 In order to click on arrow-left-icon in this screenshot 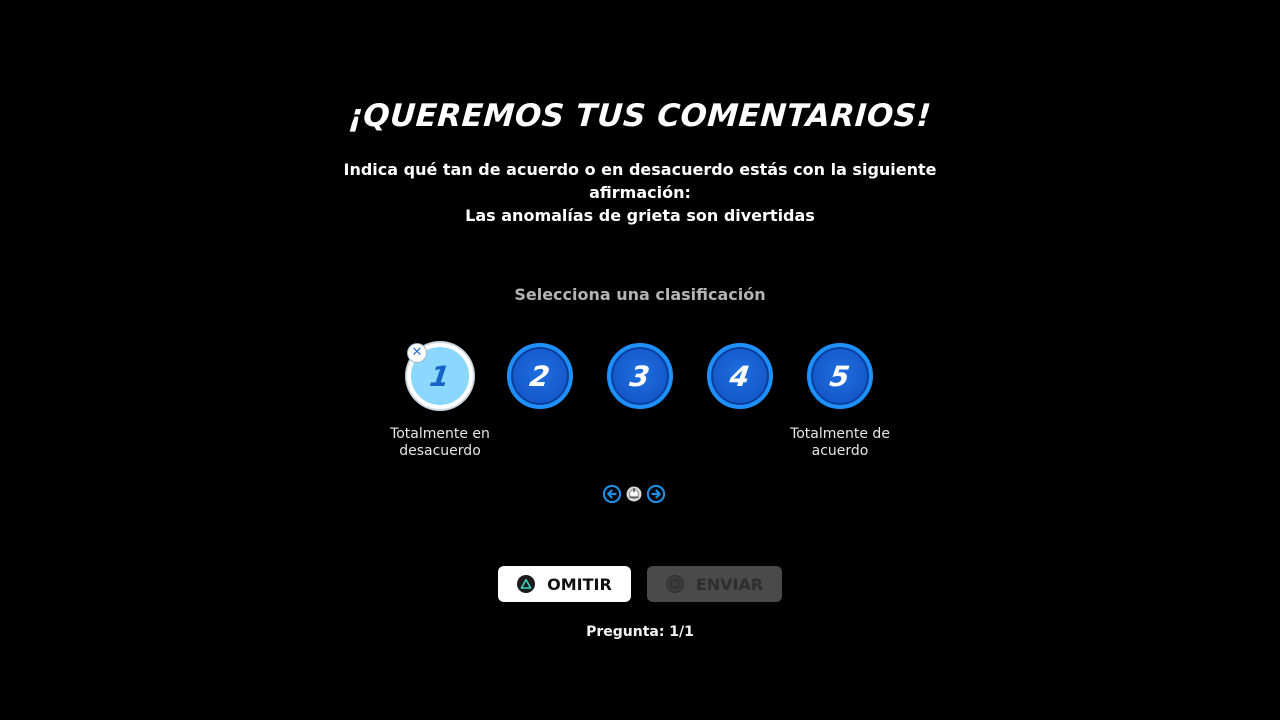, I will do `click(612, 494)`.